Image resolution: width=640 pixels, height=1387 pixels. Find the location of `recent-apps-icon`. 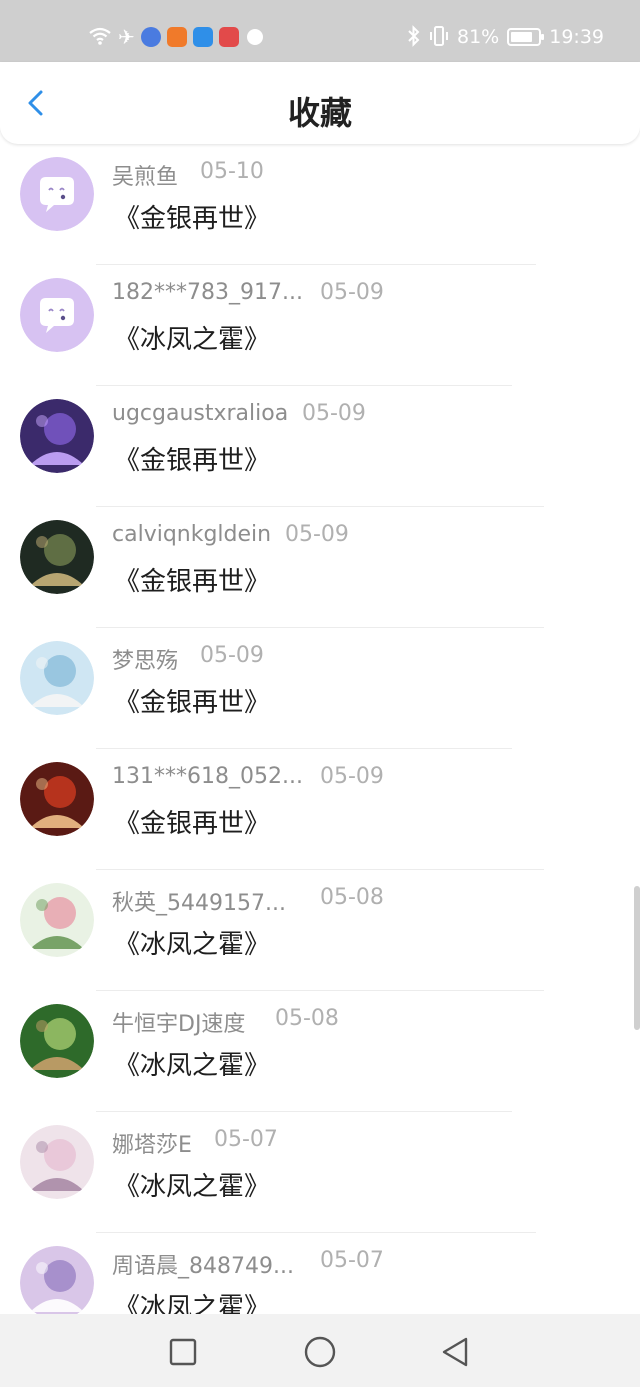

recent-apps-icon is located at coordinates (183, 1352).